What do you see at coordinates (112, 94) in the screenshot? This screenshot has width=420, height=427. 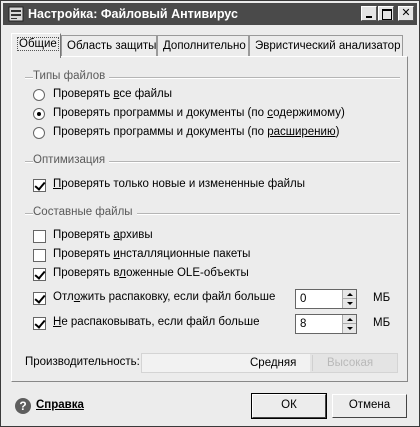 I see `radio-all-files-label: Проверять все файлы` at bounding box center [112, 94].